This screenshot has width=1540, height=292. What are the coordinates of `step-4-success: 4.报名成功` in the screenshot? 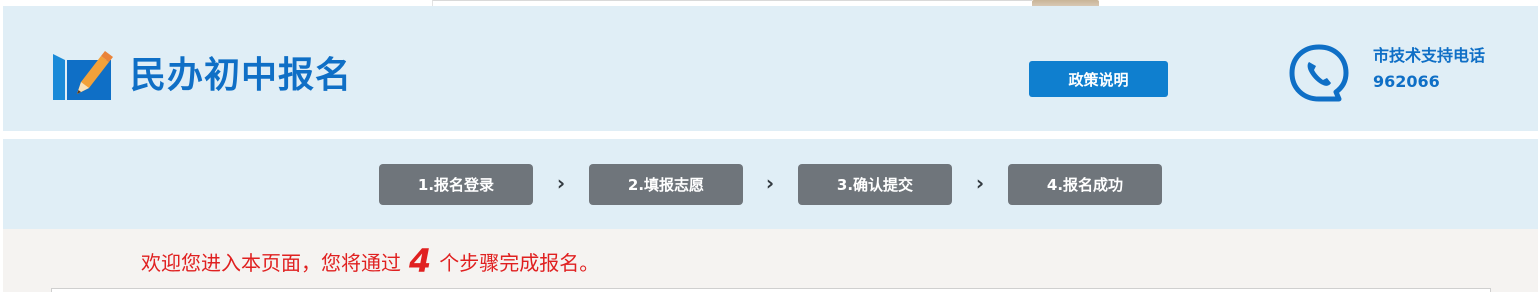 It's located at (1085, 184).